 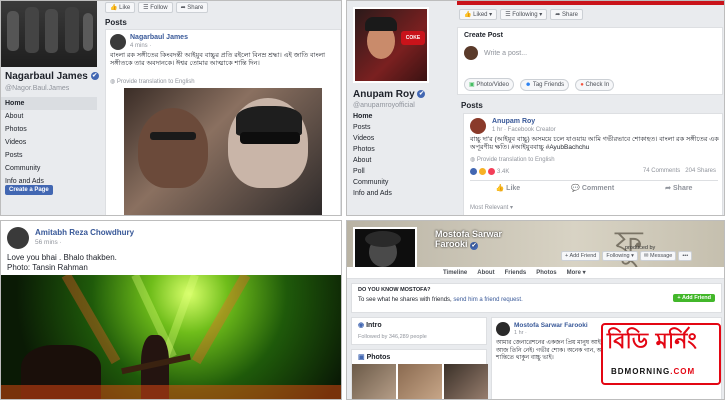 I want to click on profile-actions: + Add Friend Following ▾ ✉ Message •••, so click(x=627, y=256).